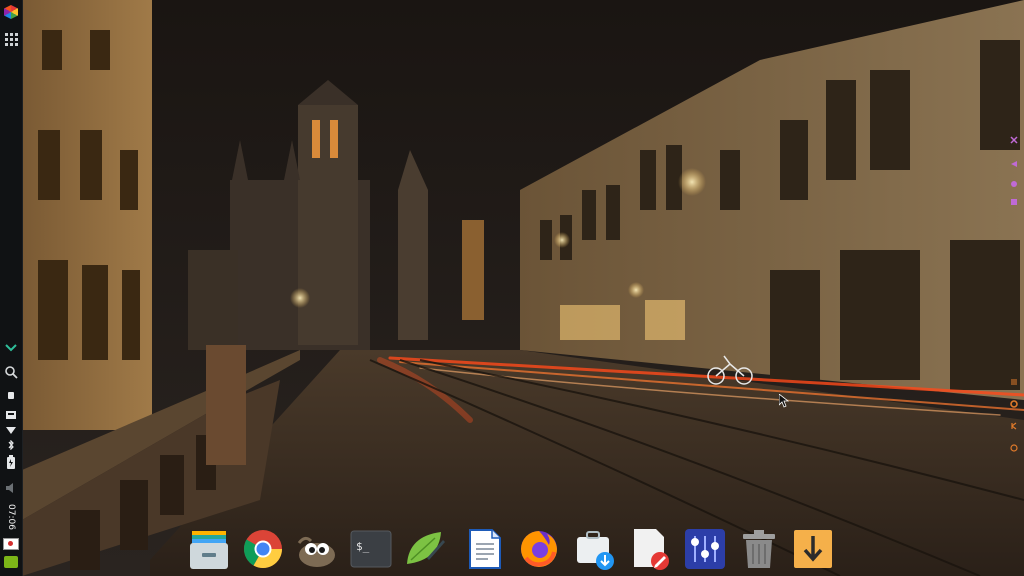  Describe the element at coordinates (363, 546) in the screenshot. I see `terminal-glyph: $_` at that location.